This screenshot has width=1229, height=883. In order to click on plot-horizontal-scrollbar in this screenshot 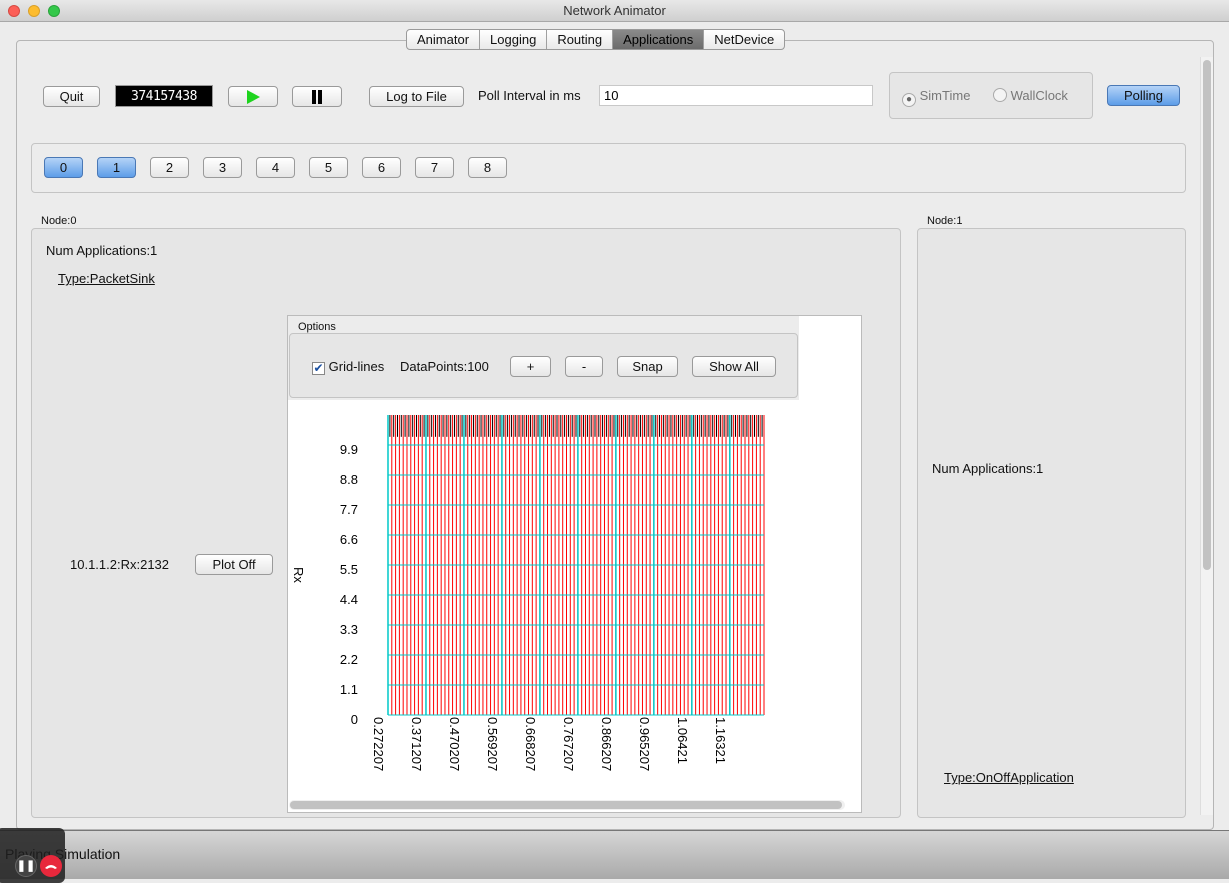, I will do `click(567, 805)`.